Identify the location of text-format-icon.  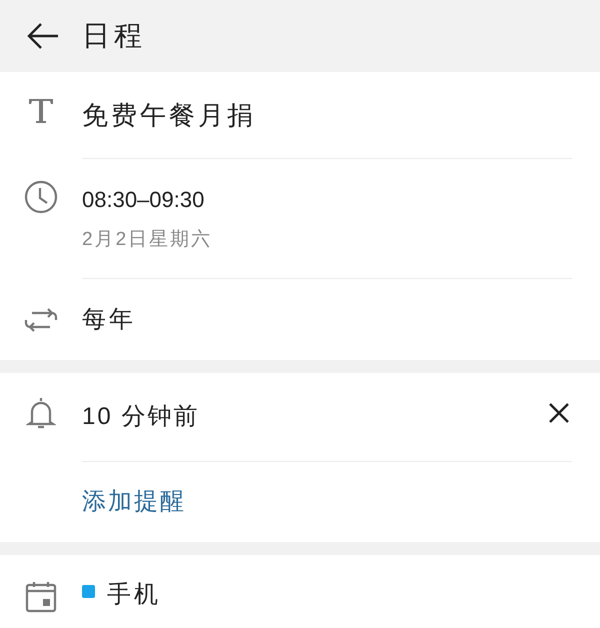
(41, 111).